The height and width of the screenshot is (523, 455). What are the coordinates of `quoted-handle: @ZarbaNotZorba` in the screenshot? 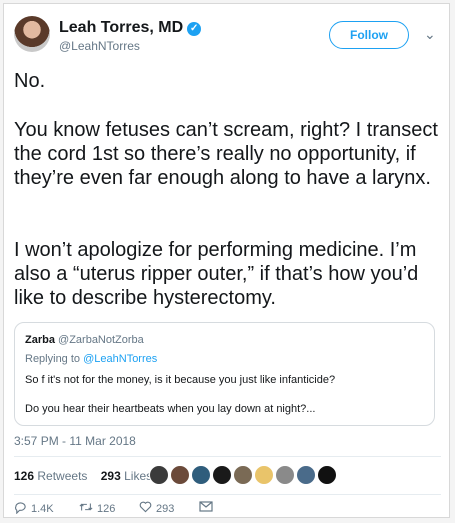 It's located at (101, 340).